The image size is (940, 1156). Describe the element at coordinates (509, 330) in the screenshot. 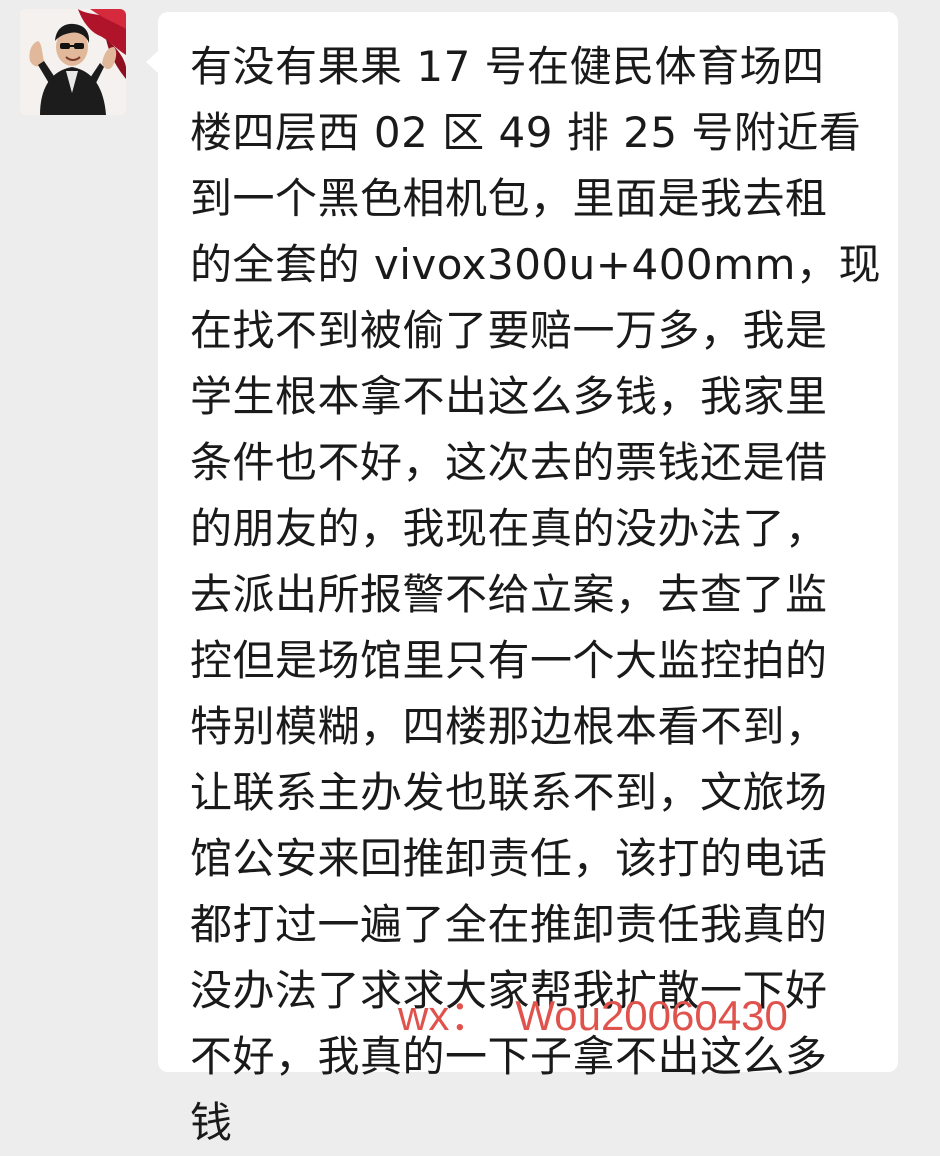

I see `message-line: 在找不到被偷了要赔一万多，我是` at that location.